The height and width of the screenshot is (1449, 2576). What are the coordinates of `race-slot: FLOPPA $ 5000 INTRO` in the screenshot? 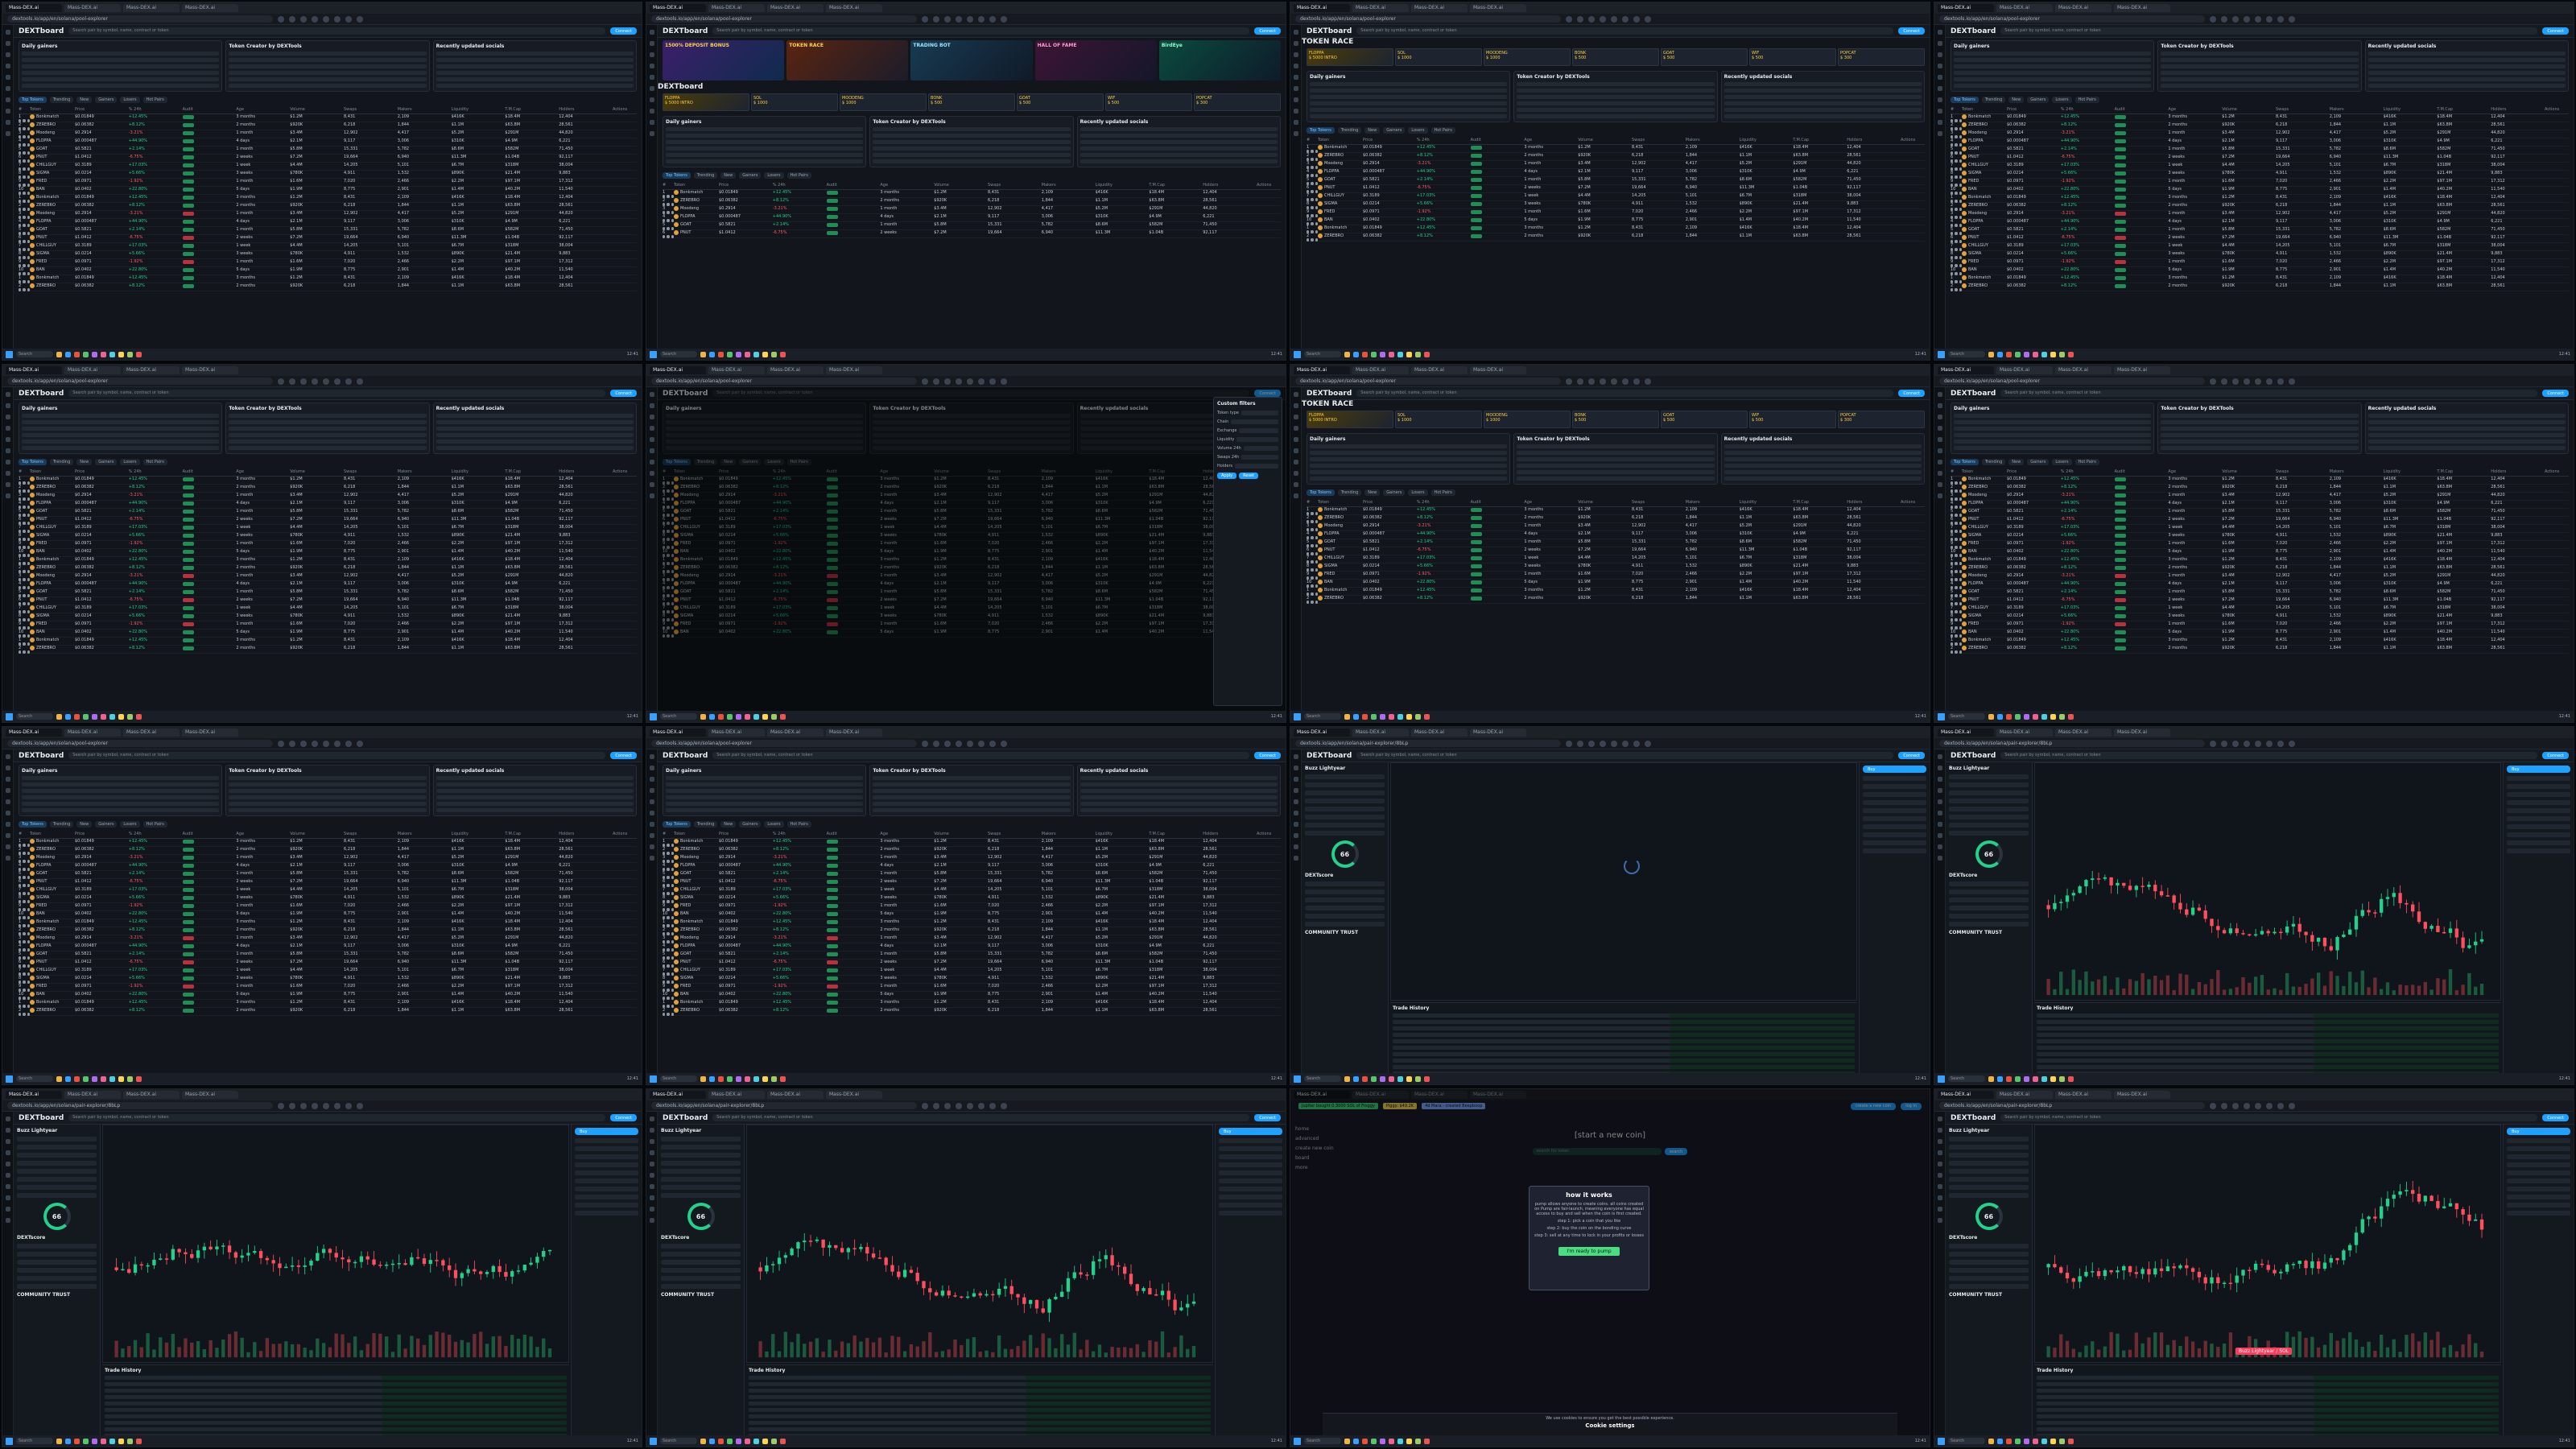 It's located at (706, 102).